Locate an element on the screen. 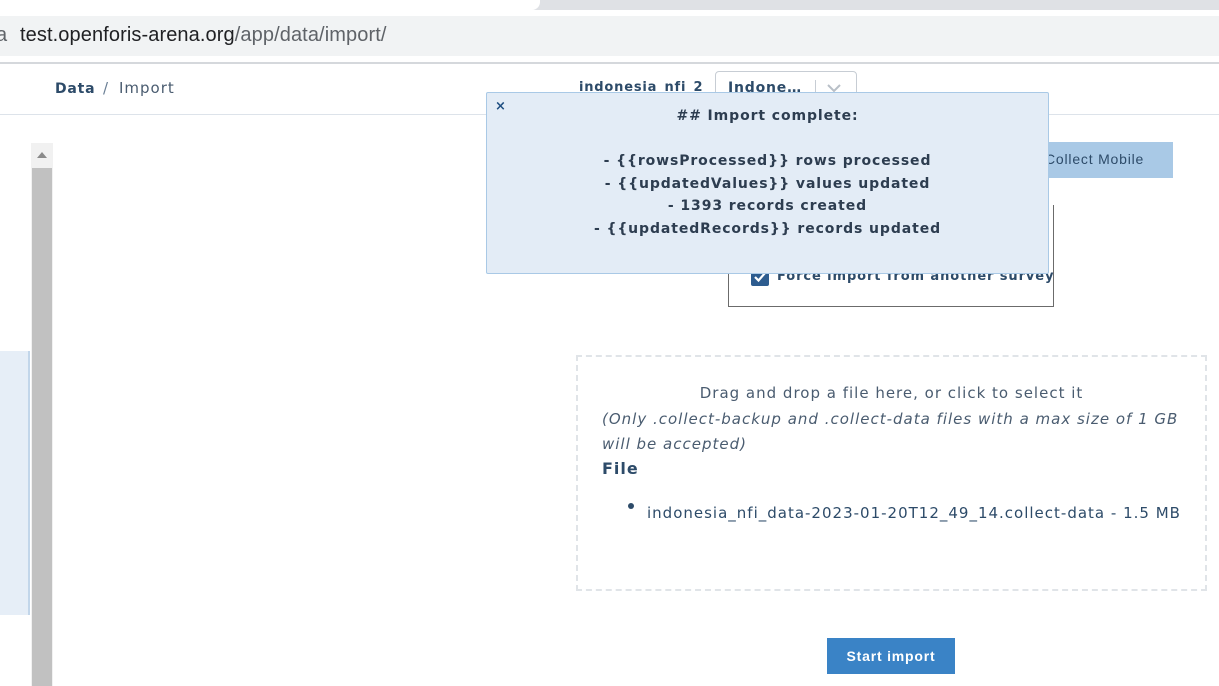 This screenshot has height=686, width=1219. file-heading: File is located at coordinates (620, 468).